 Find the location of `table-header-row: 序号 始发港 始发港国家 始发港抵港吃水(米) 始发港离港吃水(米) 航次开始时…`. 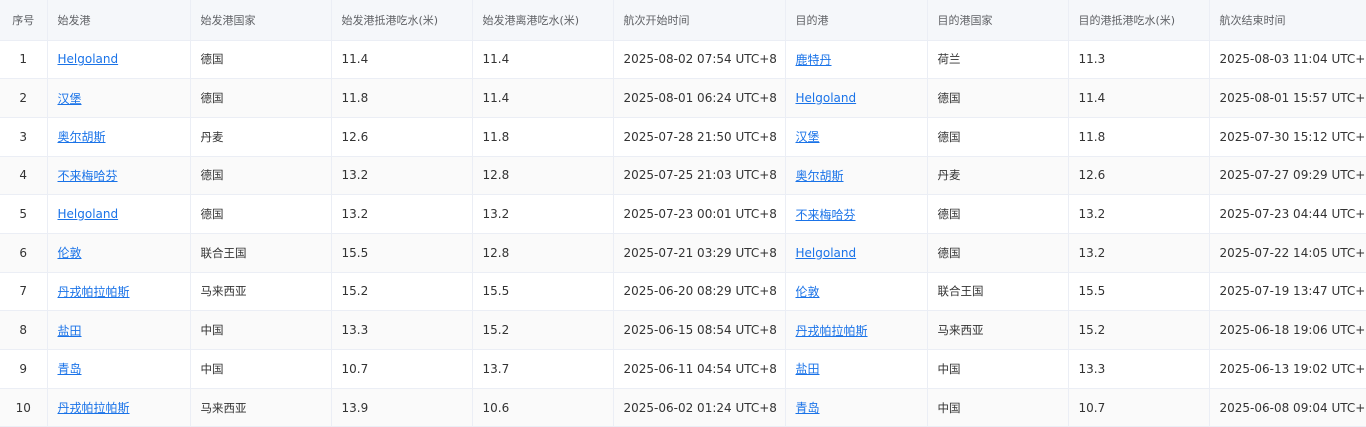

table-header-row: 序号 始发港 始发港国家 始发港抵港吃水(米) 始发港离港吃水(米) 航次开始时… is located at coordinates (683, 20).